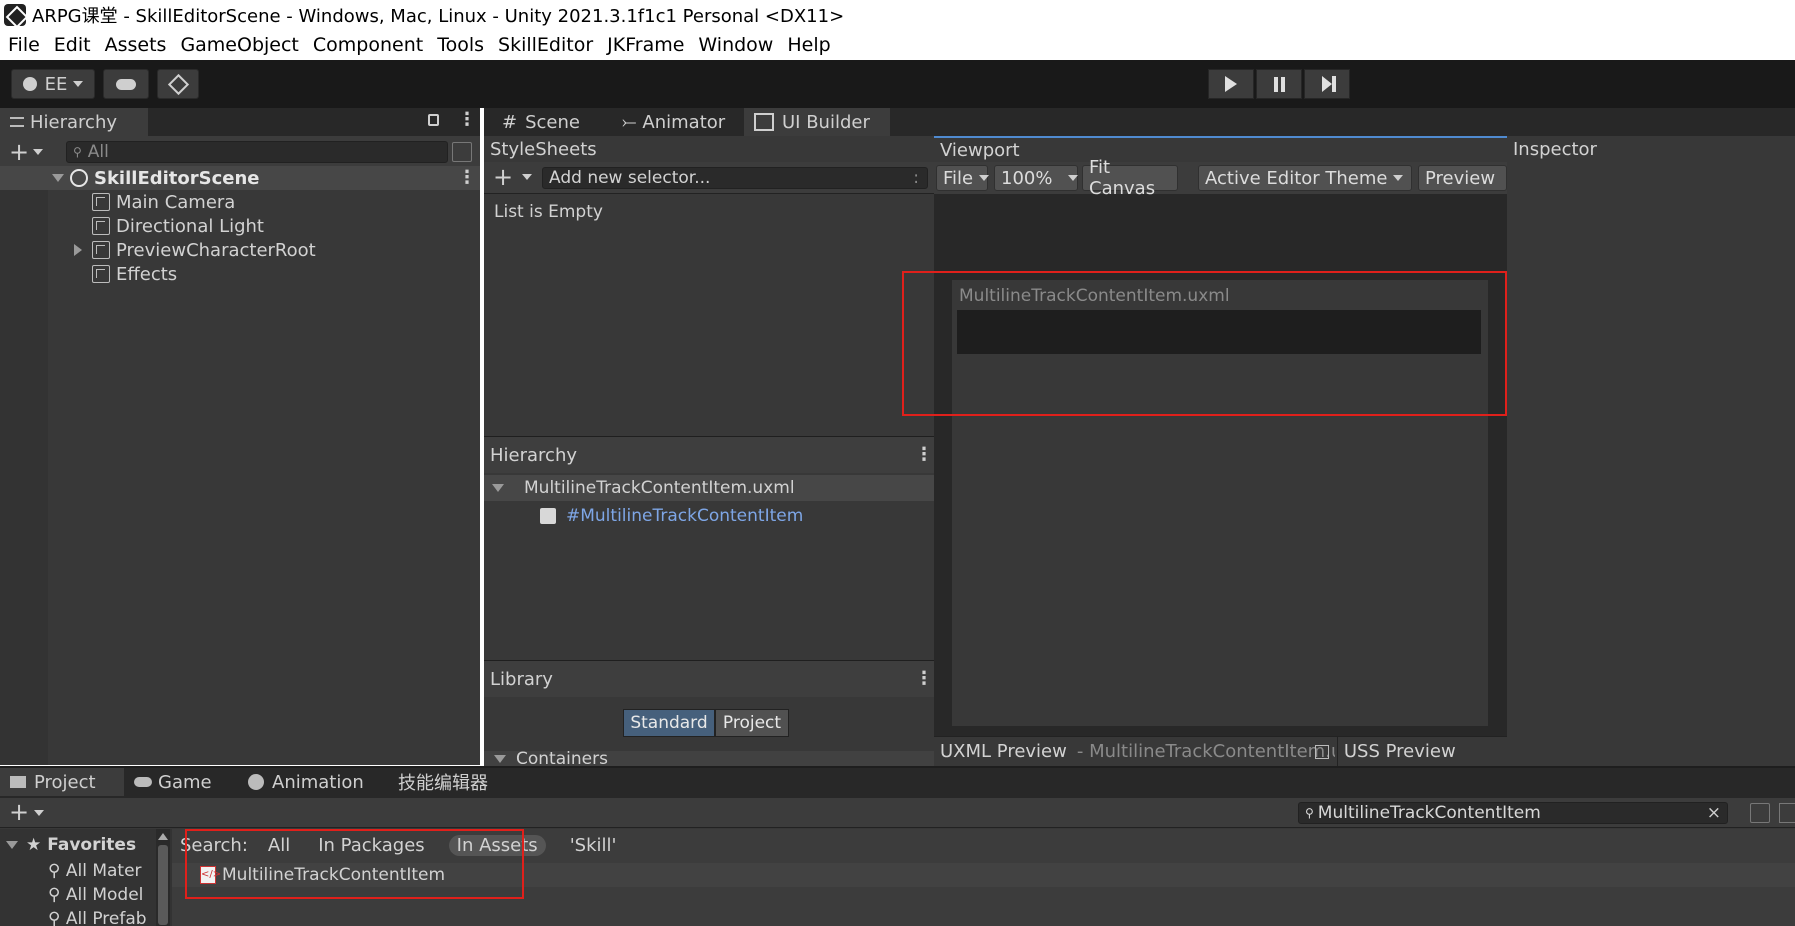 The width and height of the screenshot is (1795, 926). I want to click on hierarchy-item-directional-light: Directional Light, so click(240, 226).